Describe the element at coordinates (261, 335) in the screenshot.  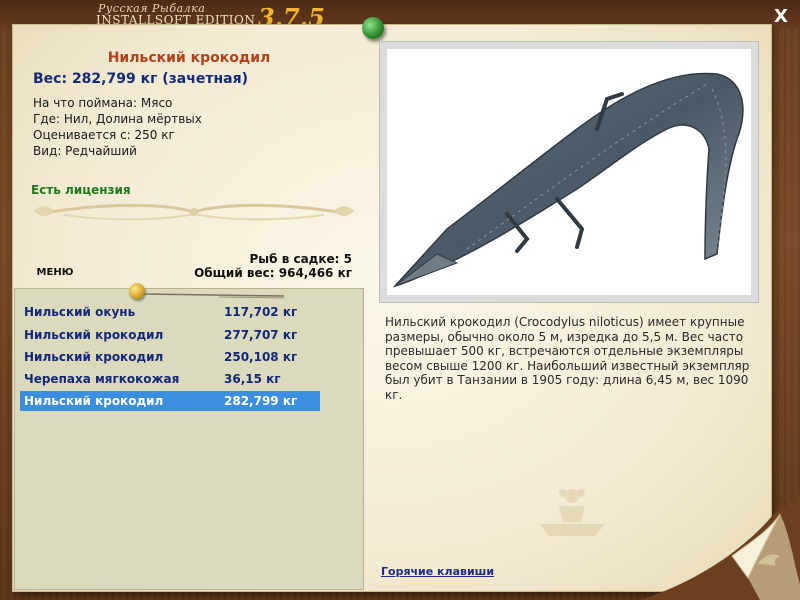
I see `list-item-weight: 277,707 кг` at that location.